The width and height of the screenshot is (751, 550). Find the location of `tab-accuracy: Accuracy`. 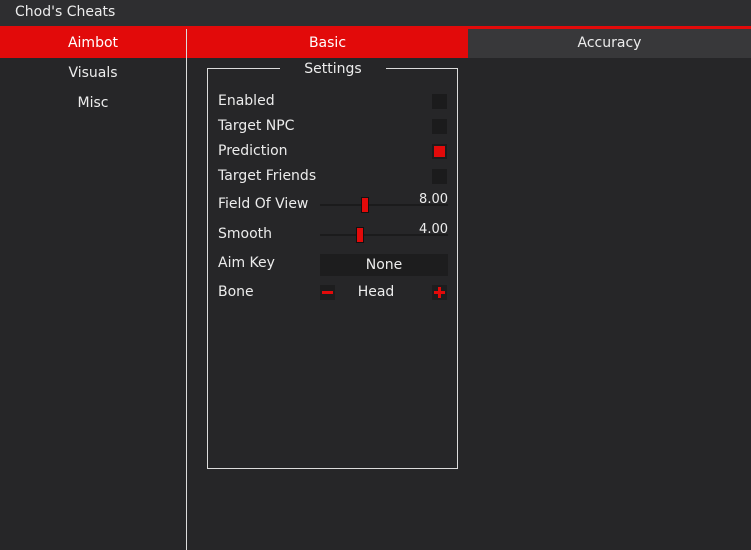

tab-accuracy: Accuracy is located at coordinates (609, 43).